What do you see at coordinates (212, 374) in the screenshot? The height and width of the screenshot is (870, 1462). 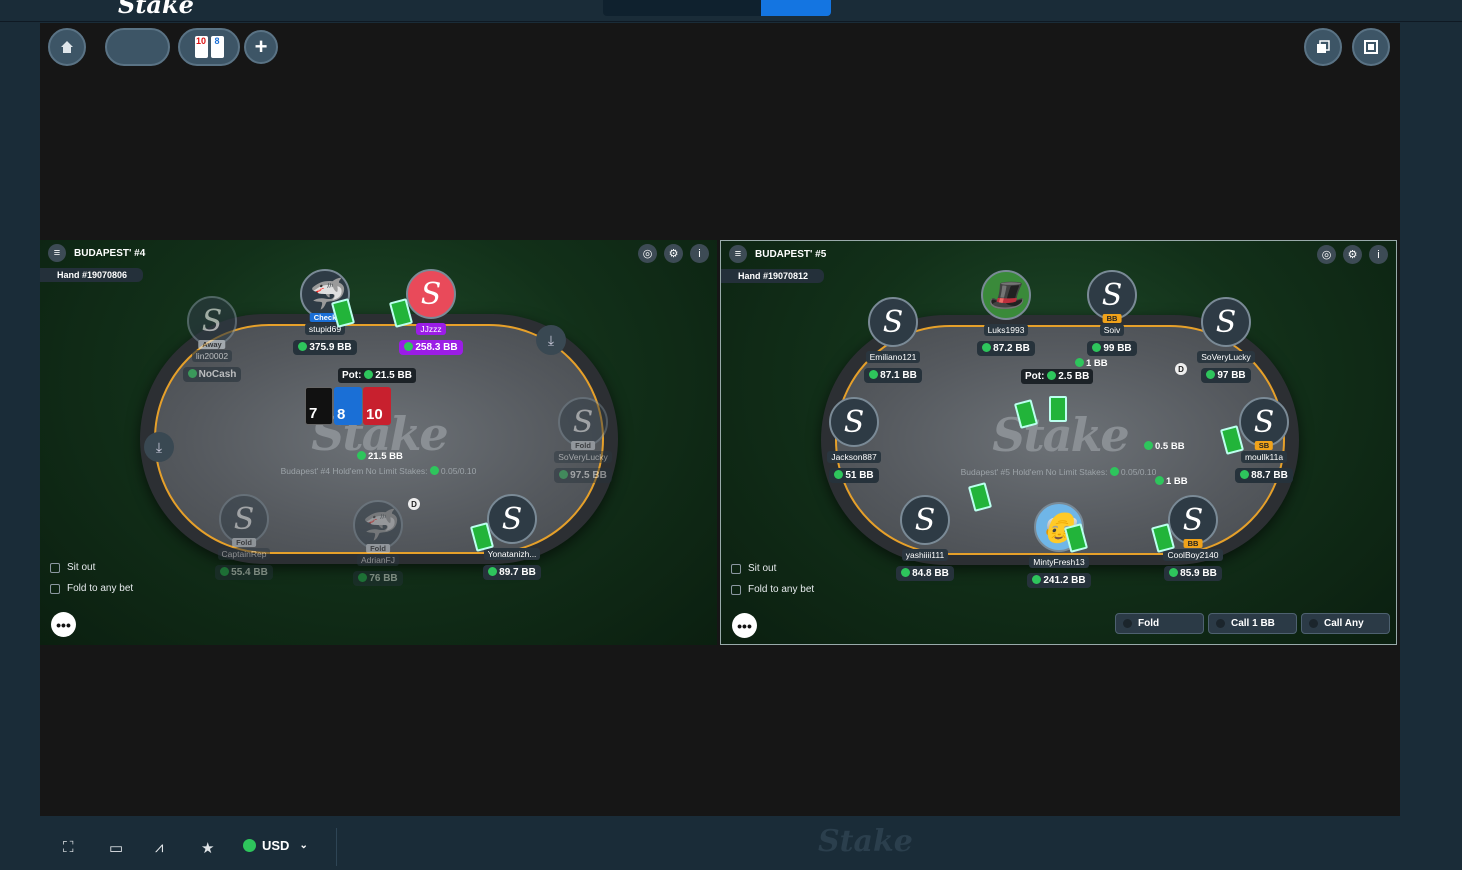 I see `player-chips: NoCash` at bounding box center [212, 374].